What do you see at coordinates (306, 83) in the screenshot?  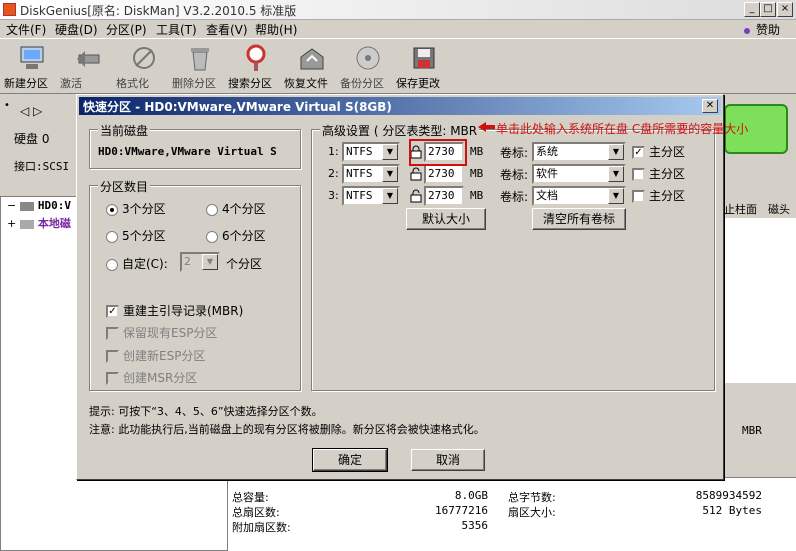 I see `recover-files-label: 恢复文件` at bounding box center [306, 83].